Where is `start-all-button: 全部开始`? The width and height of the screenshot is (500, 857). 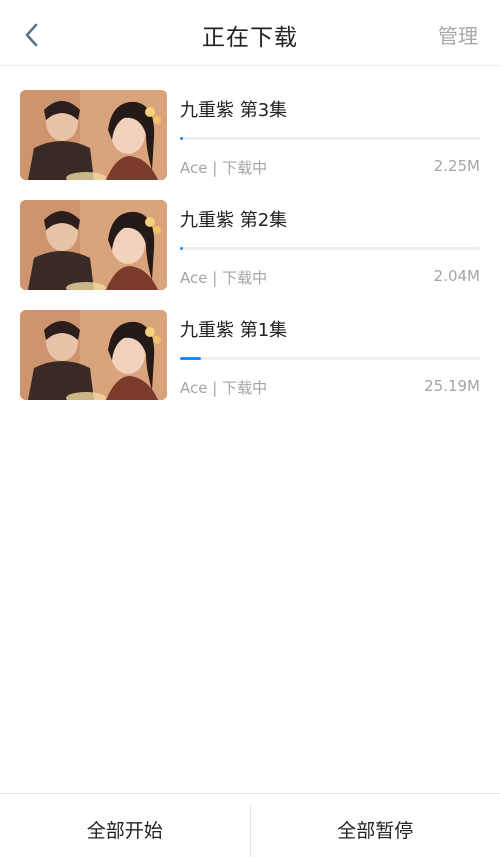
start-all-button: 全部开始 is located at coordinates (125, 825).